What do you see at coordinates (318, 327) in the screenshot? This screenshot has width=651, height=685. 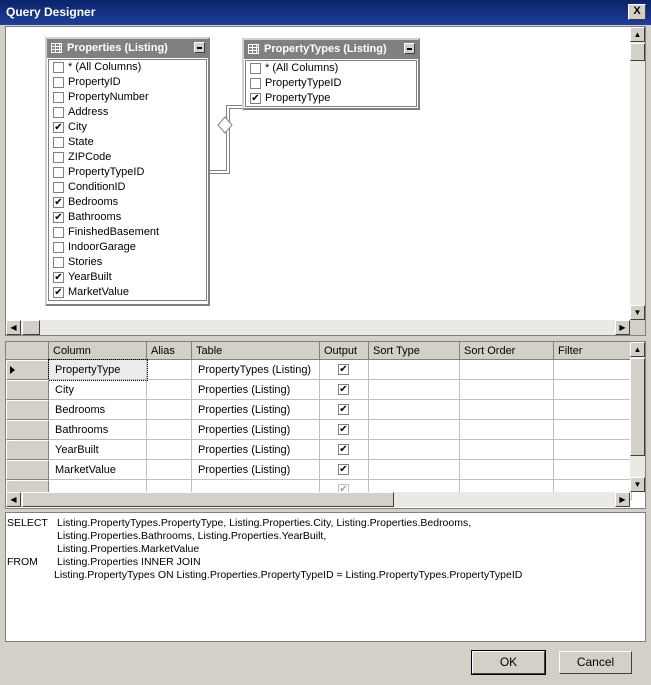 I see `diagram-hscrollbar: ◀ ▶` at bounding box center [318, 327].